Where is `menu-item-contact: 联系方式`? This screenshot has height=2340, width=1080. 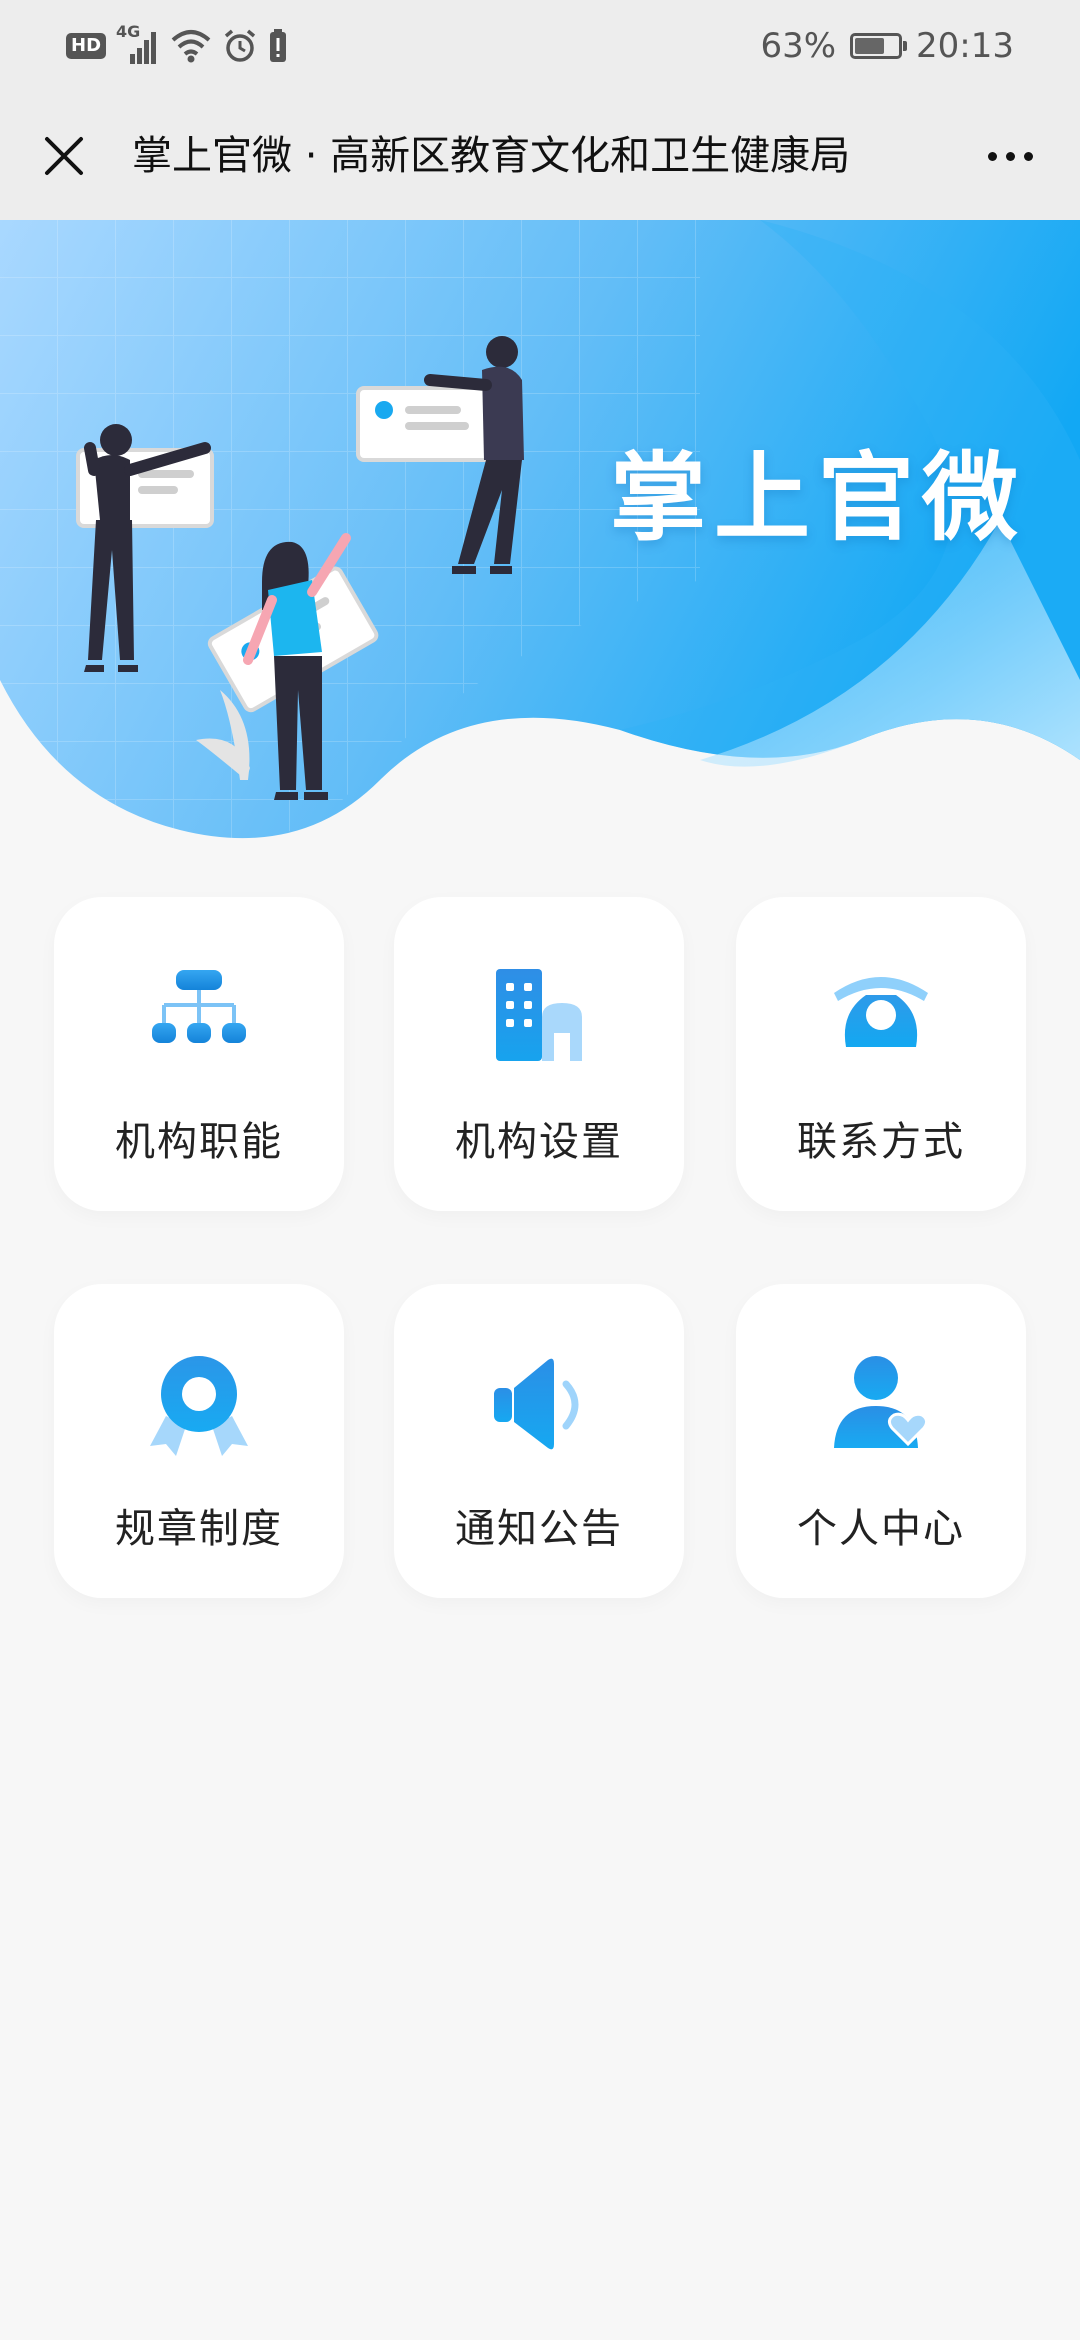
menu-item-contact: 联系方式 is located at coordinates (881, 1054).